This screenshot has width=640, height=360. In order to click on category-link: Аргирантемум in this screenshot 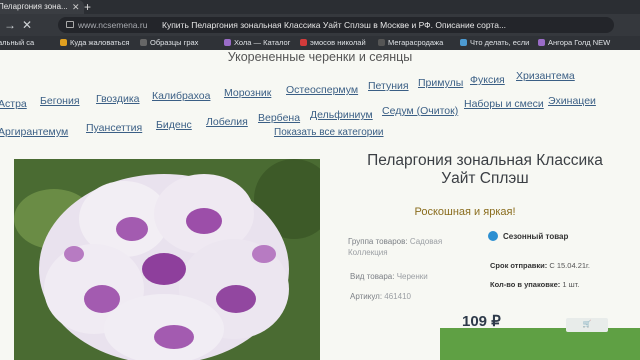, I will do `click(34, 132)`.